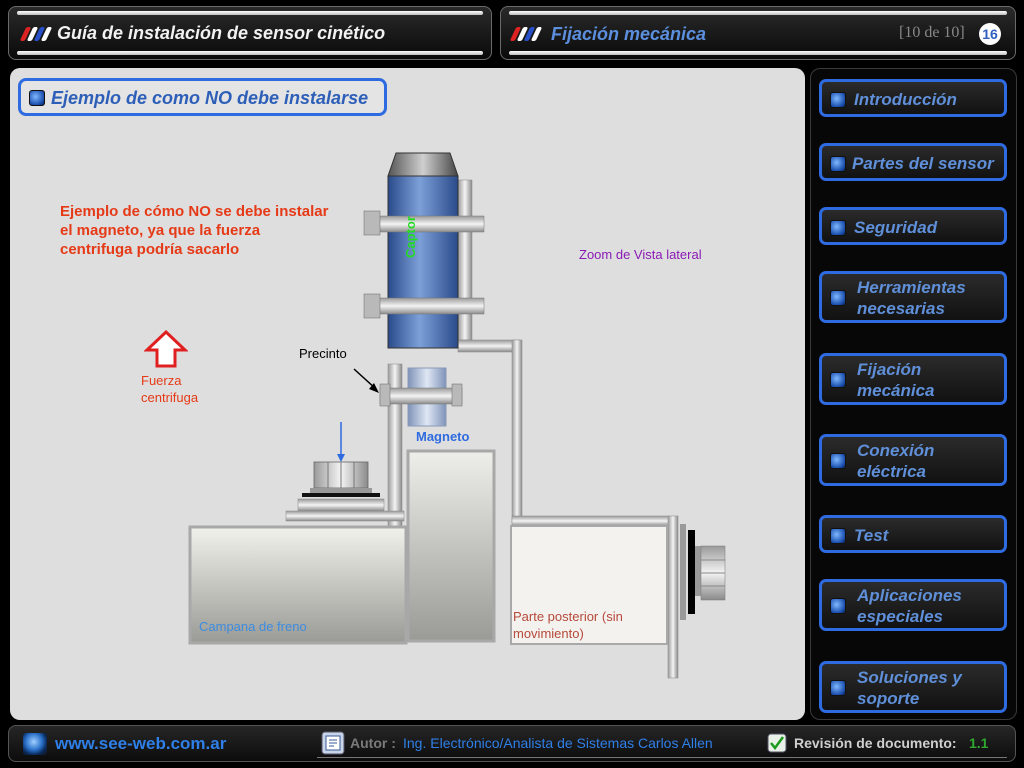  What do you see at coordinates (323, 353) in the screenshot?
I see `precinto-label: Precinto` at bounding box center [323, 353].